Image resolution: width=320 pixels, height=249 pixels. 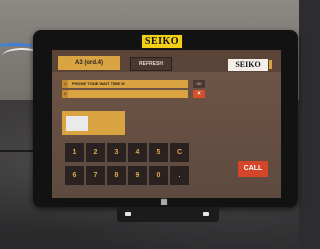 I want to click on key-8: 8, so click(x=116, y=175).